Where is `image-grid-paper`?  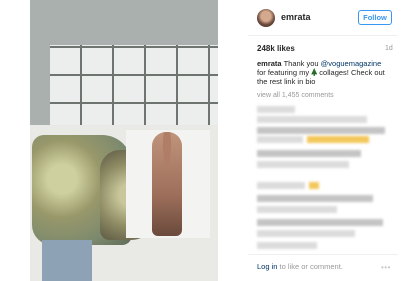 image-grid-paper is located at coordinates (134, 87).